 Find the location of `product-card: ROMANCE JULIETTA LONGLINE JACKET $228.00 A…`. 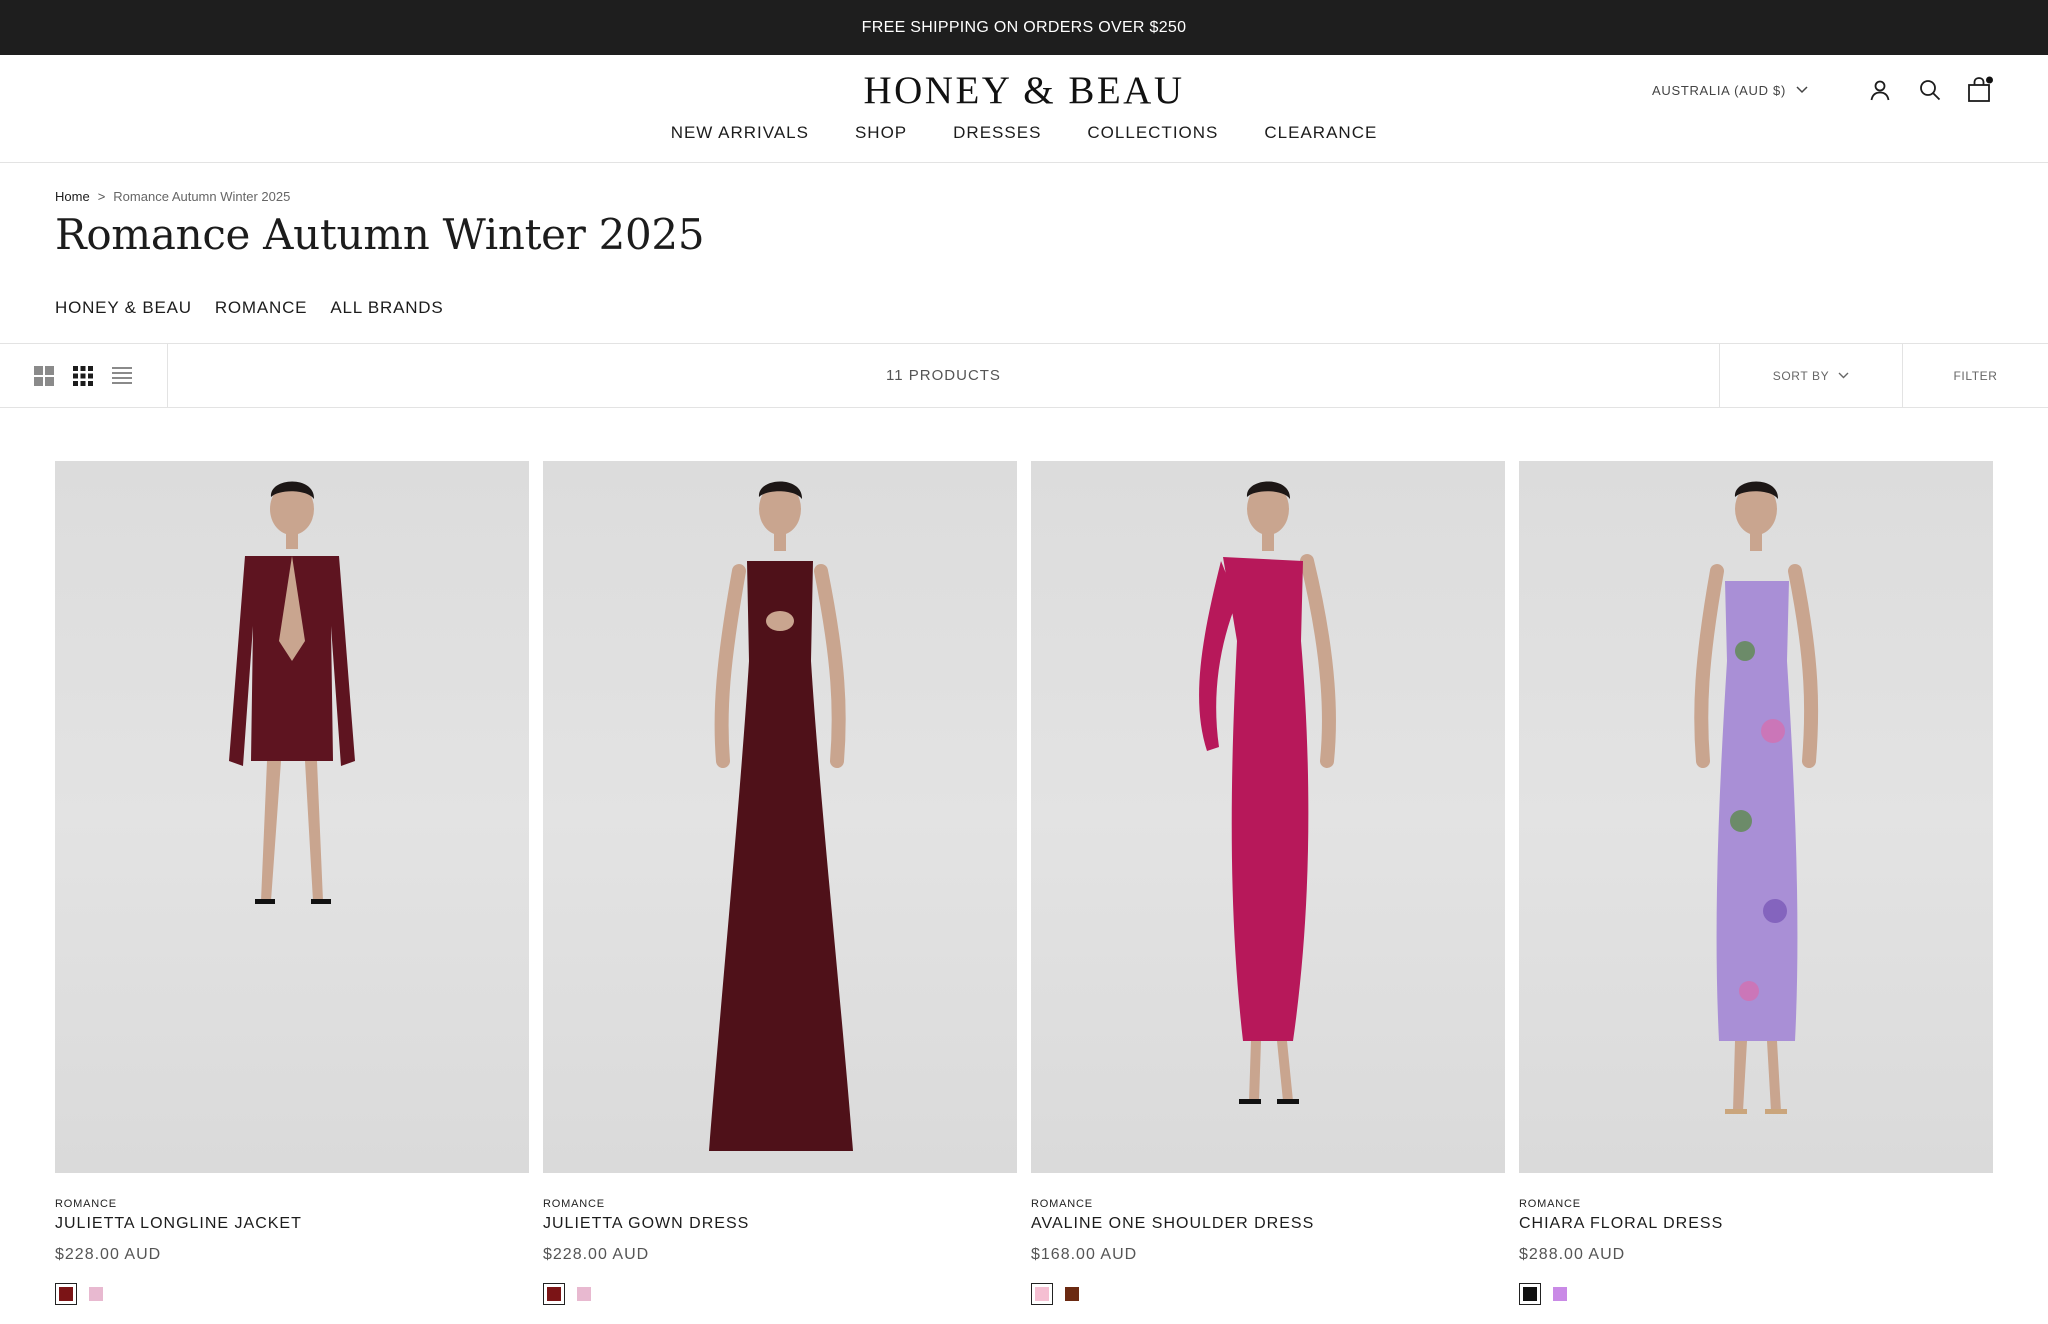

product-card: ROMANCE JULIETTA LONGLINE JACKET $228.00 A… is located at coordinates (292, 883).